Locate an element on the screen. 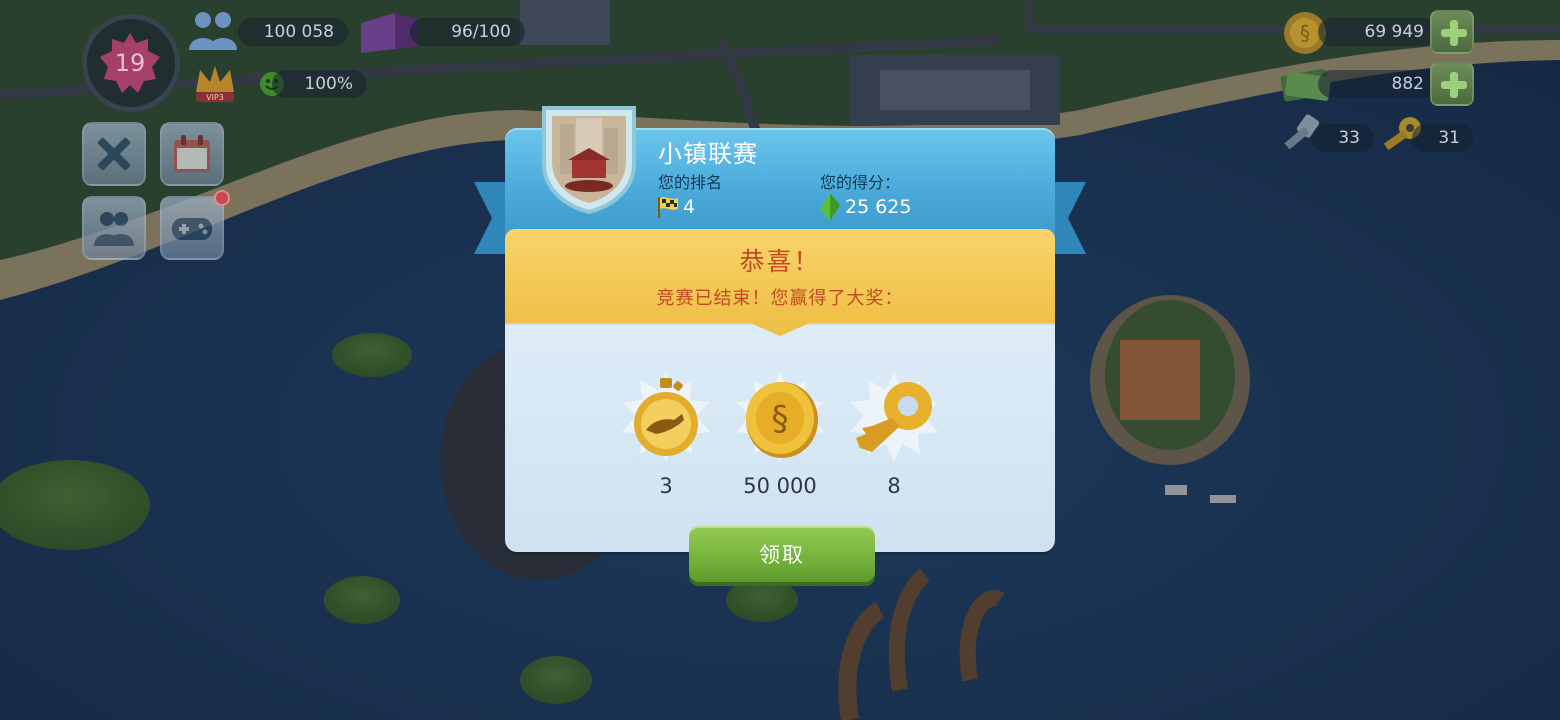 The width and height of the screenshot is (1560, 720). league-town-shield-icon is located at coordinates (589, 160).